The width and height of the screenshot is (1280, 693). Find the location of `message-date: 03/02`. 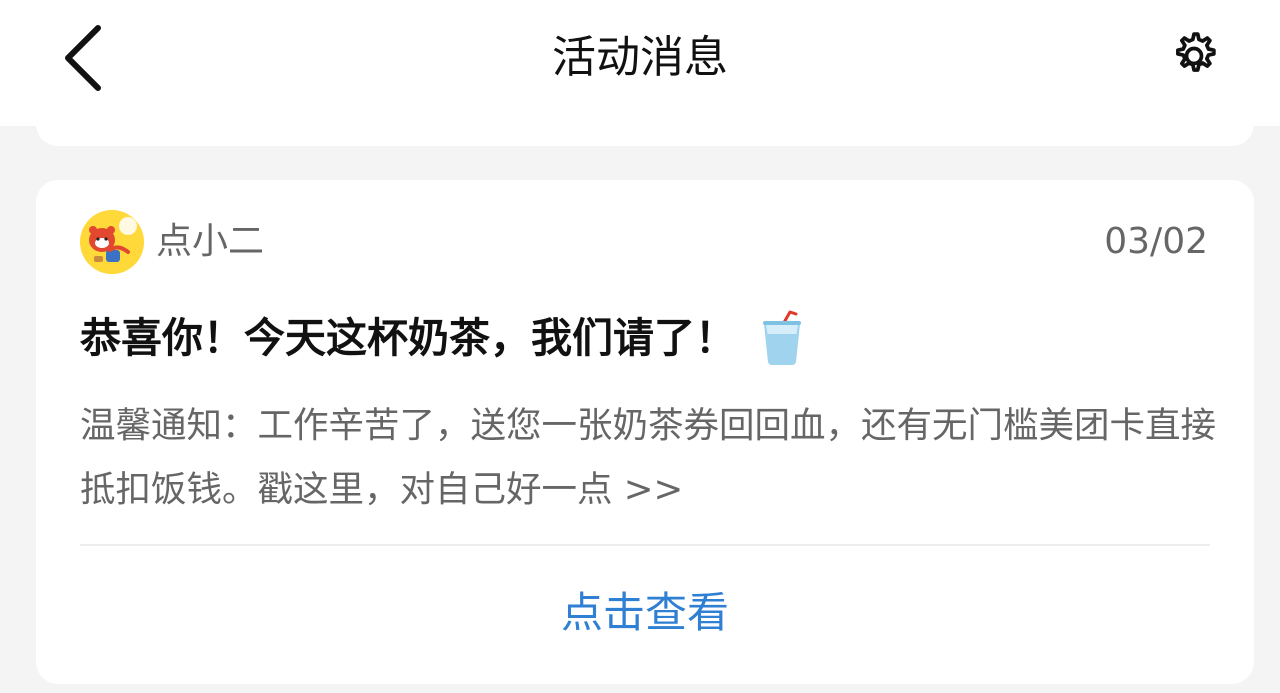

message-date: 03/02 is located at coordinates (1156, 241).